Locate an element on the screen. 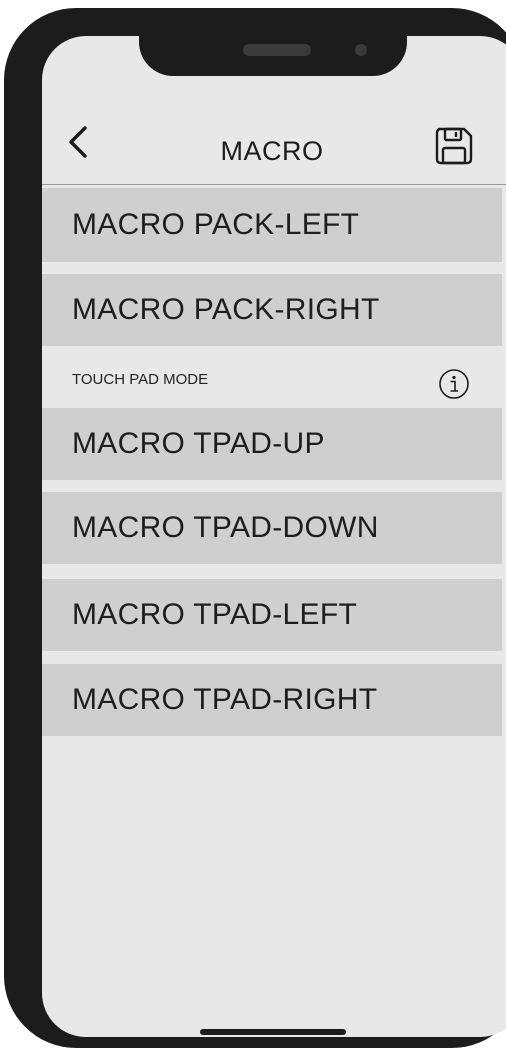 The image size is (506, 1051). info-button is located at coordinates (454, 384).